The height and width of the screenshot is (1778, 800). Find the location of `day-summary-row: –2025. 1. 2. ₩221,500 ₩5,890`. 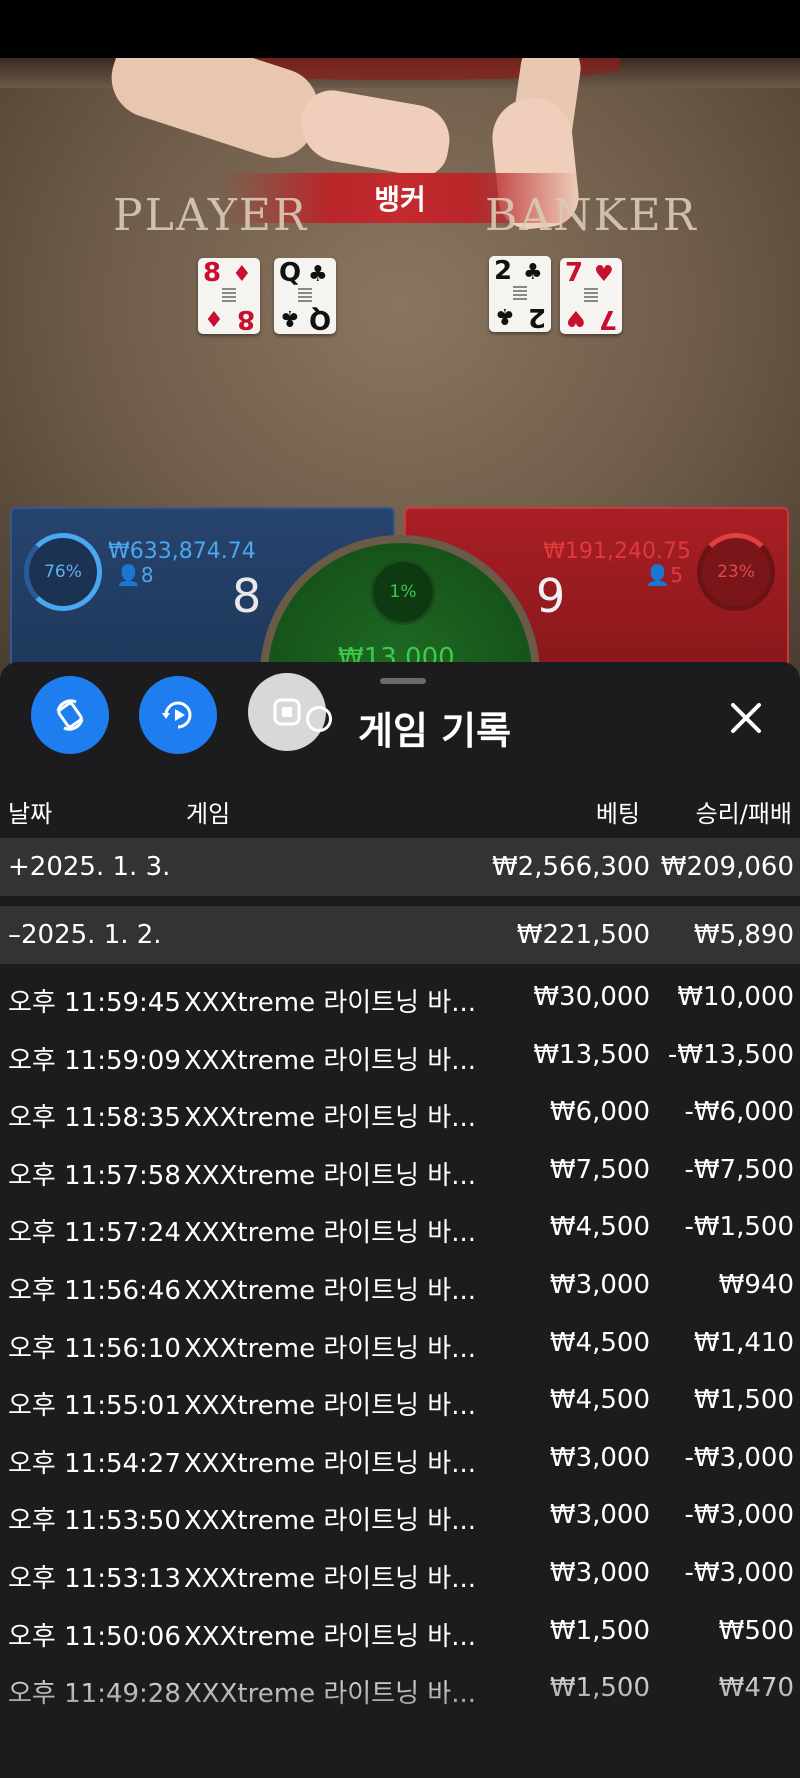

day-summary-row: –2025. 1. 2. ₩221,500 ₩5,890 is located at coordinates (400, 935).